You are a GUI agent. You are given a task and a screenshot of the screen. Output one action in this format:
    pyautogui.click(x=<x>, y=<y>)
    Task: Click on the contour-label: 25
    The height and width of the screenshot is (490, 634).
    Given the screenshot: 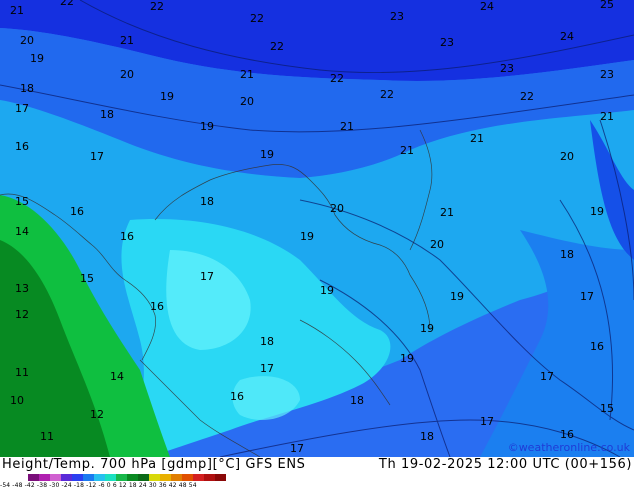 What is the action you would take?
    pyautogui.click(x=607, y=5)
    